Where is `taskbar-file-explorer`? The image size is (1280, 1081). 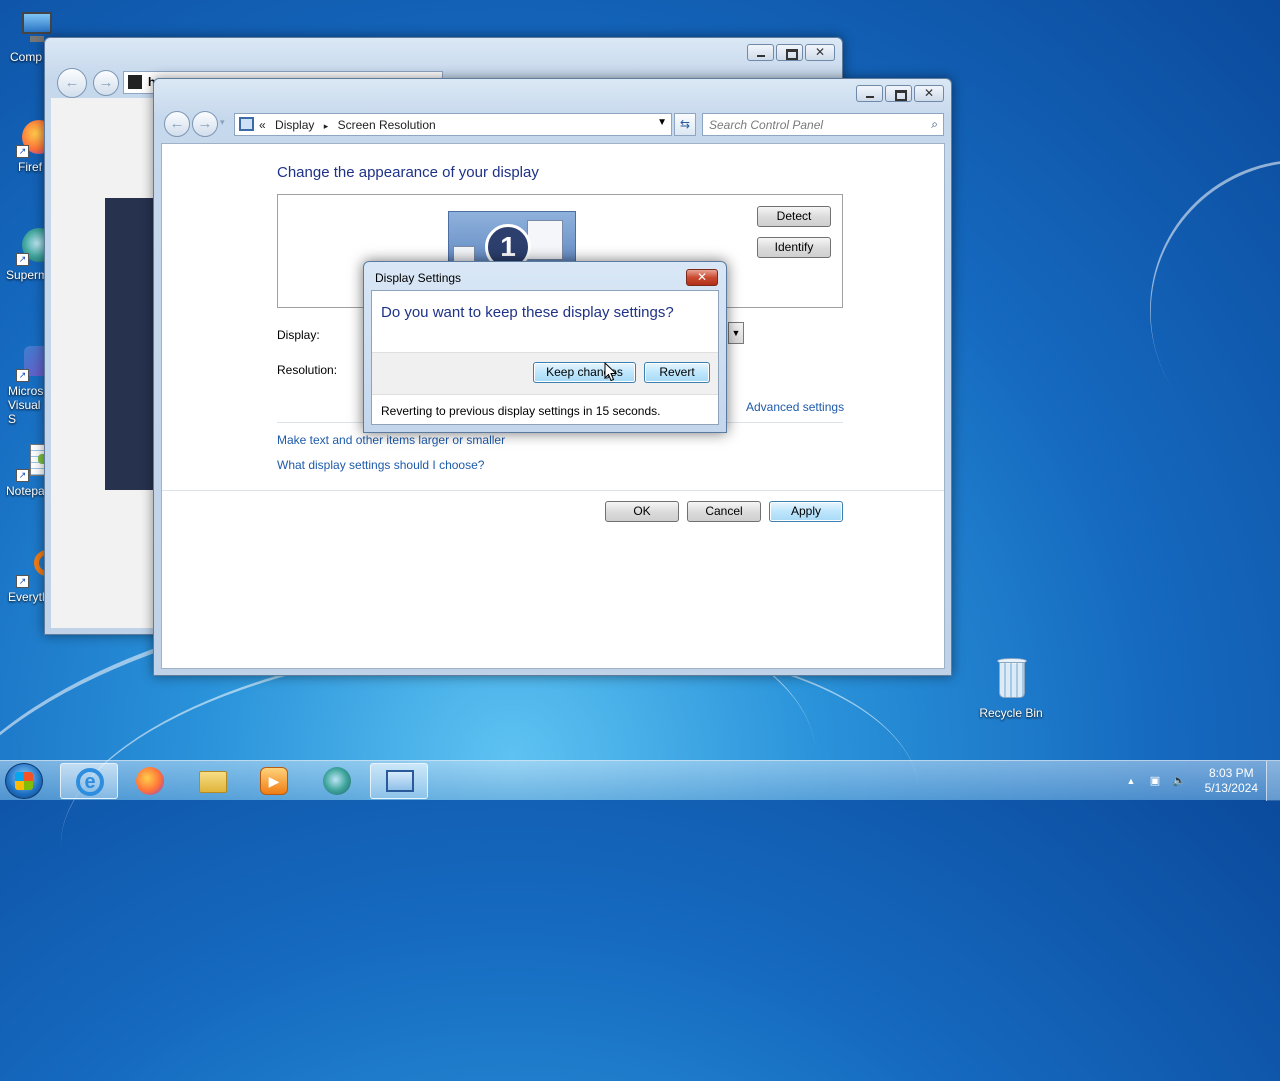 taskbar-file-explorer is located at coordinates (213, 781).